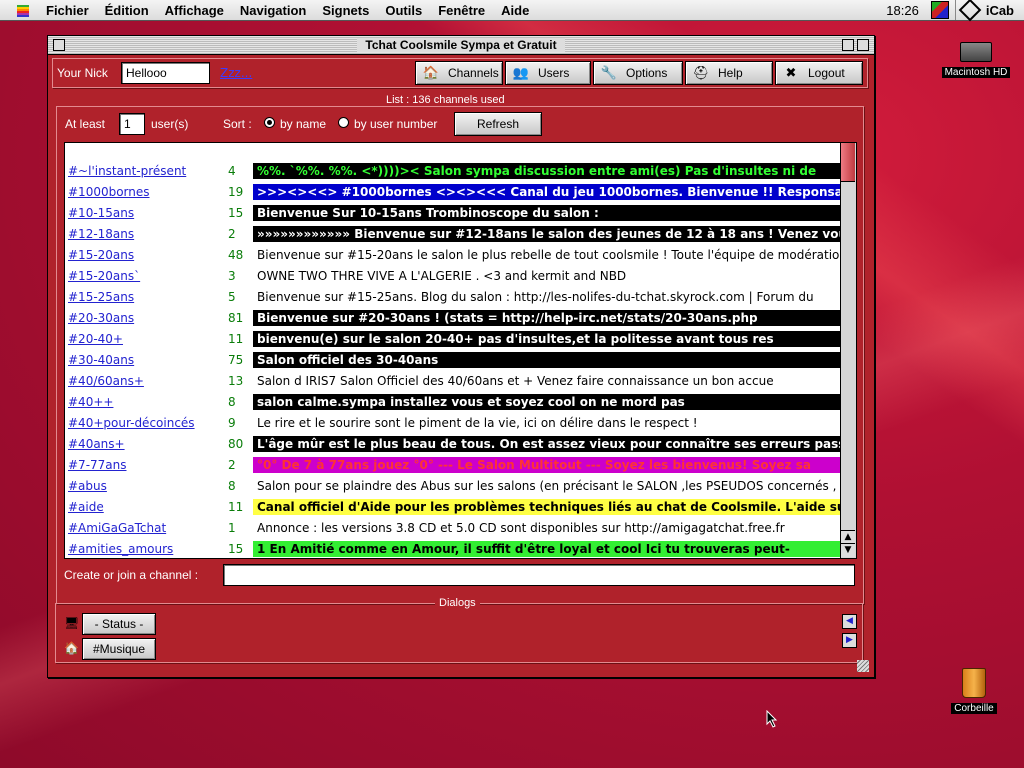 The width and height of the screenshot is (1024, 768). What do you see at coordinates (127, 10) in the screenshot?
I see `menu-edition: Édition` at bounding box center [127, 10].